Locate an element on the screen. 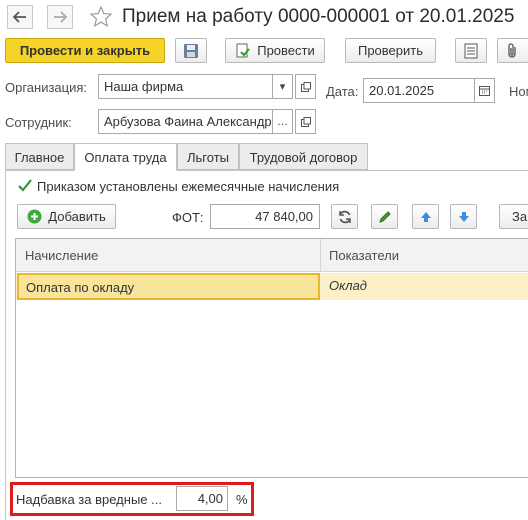 This screenshot has height=520, width=528. checkmark-icon is located at coordinates (25, 185).